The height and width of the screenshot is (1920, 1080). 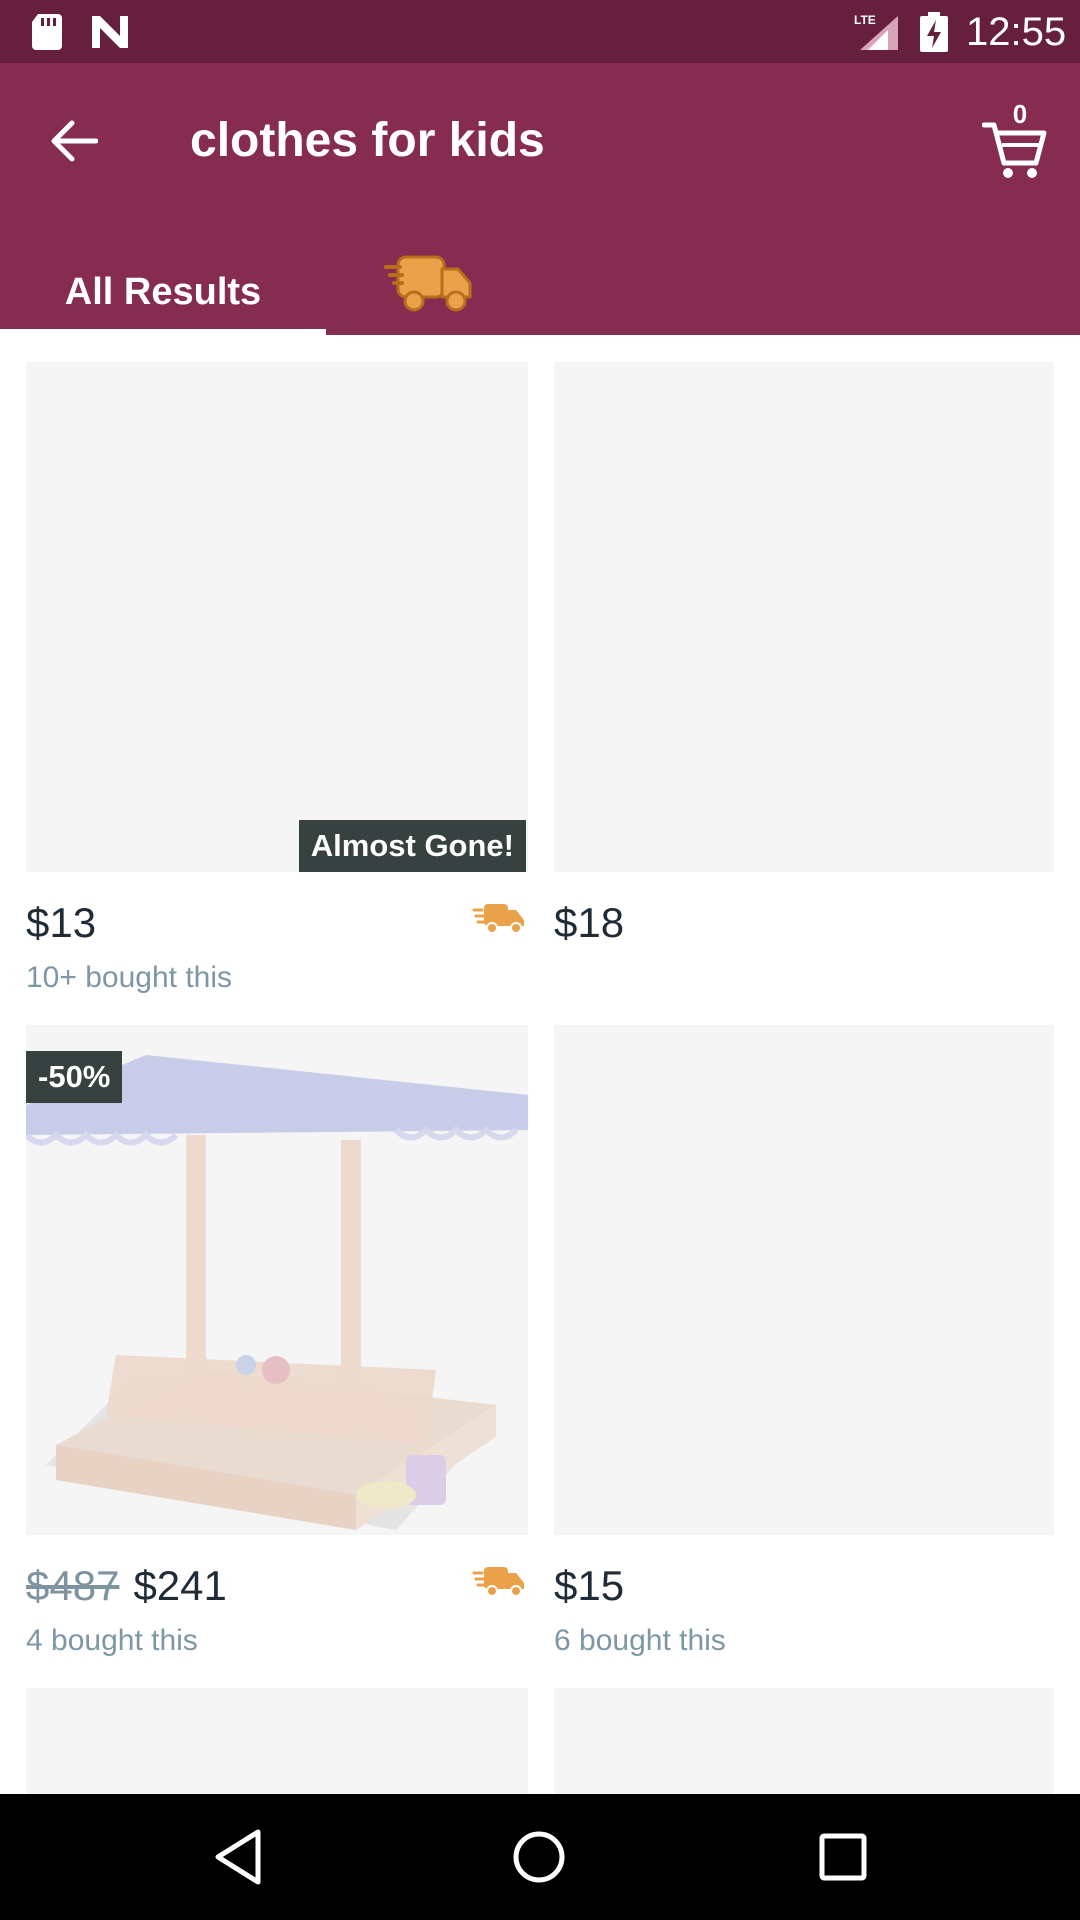 I want to click on tab-all-results-label: All Results, so click(x=163, y=291).